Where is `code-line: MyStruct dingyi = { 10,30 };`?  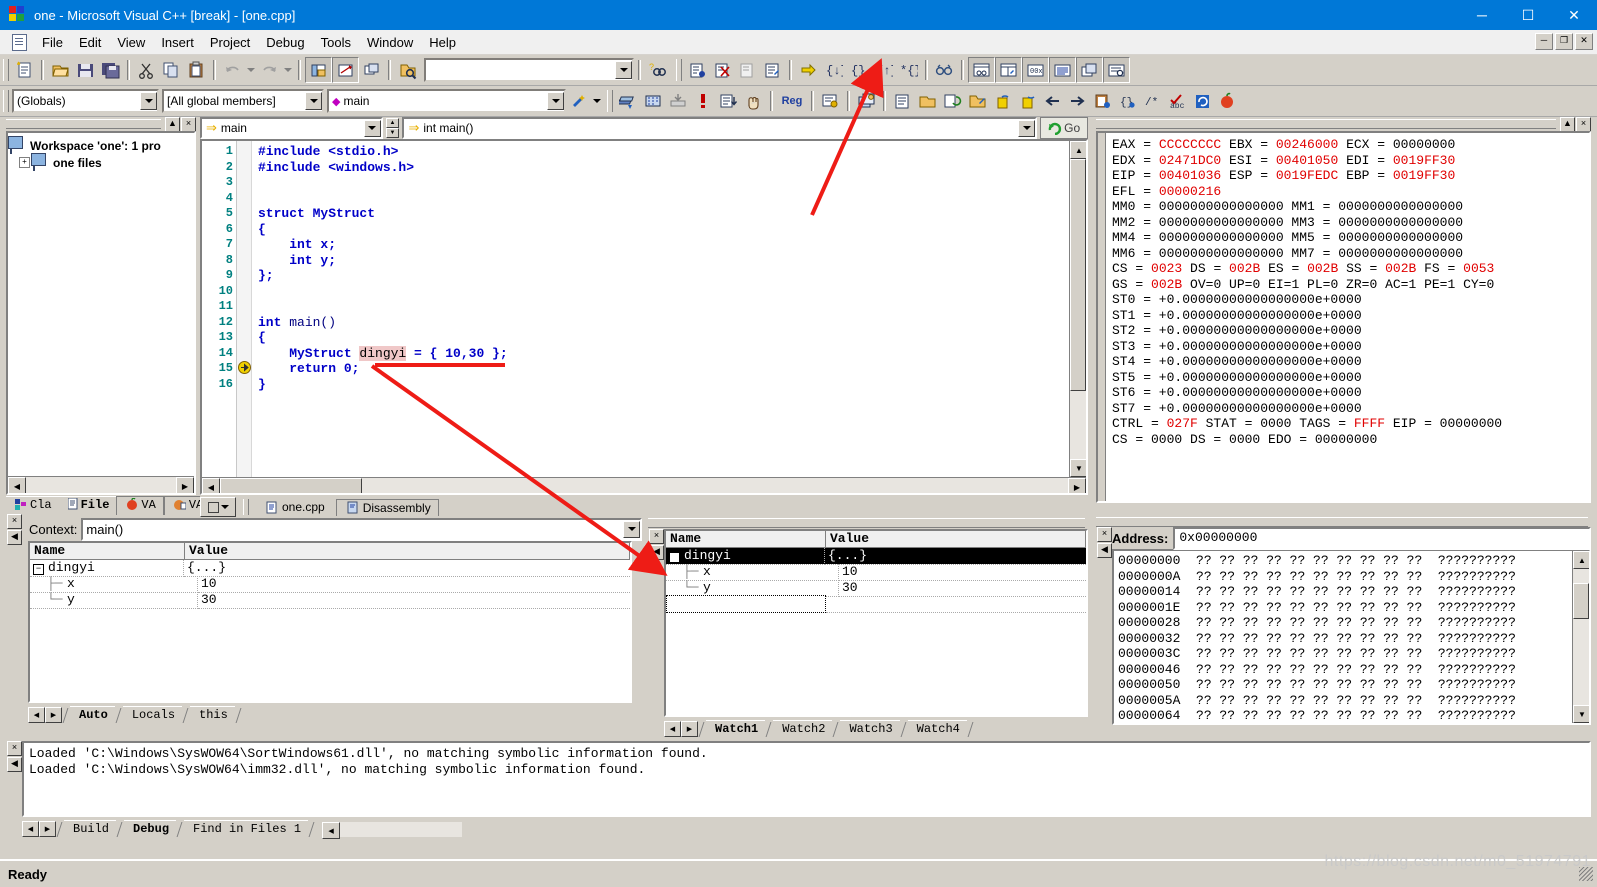
code-line: MyStruct dingyi = { 10,30 }; is located at coordinates (663, 353).